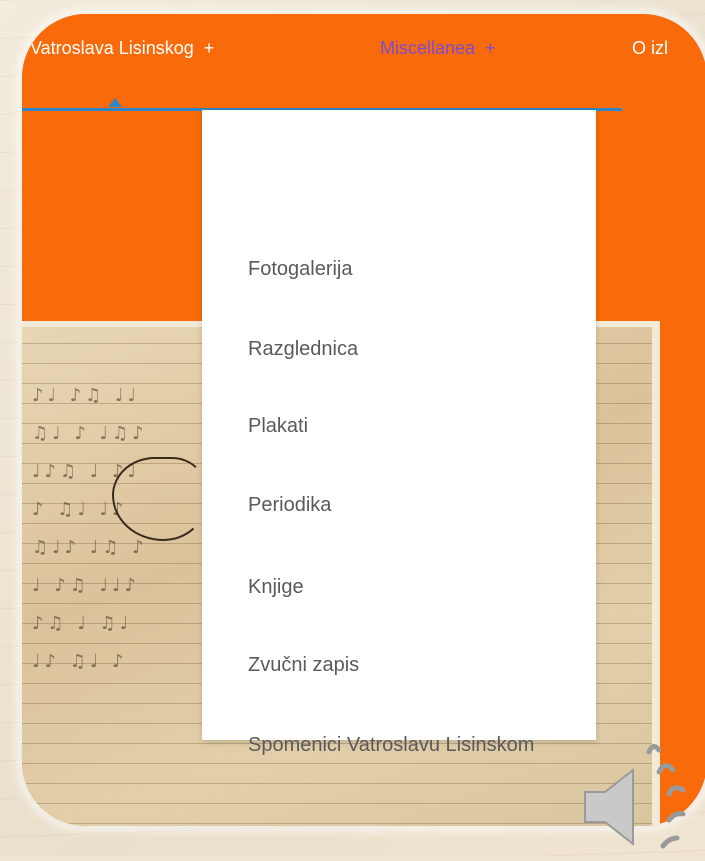  I want to click on nav-item-label: Vatroslava Lisinskog, so click(112, 48).